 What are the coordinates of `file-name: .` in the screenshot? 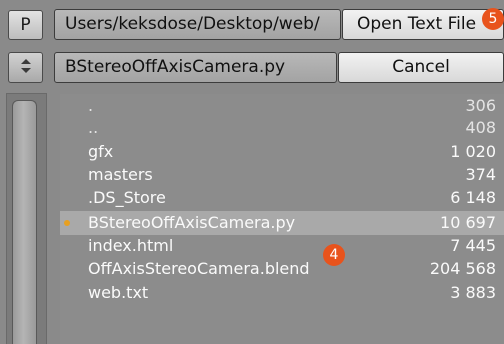 It's located at (91, 105).